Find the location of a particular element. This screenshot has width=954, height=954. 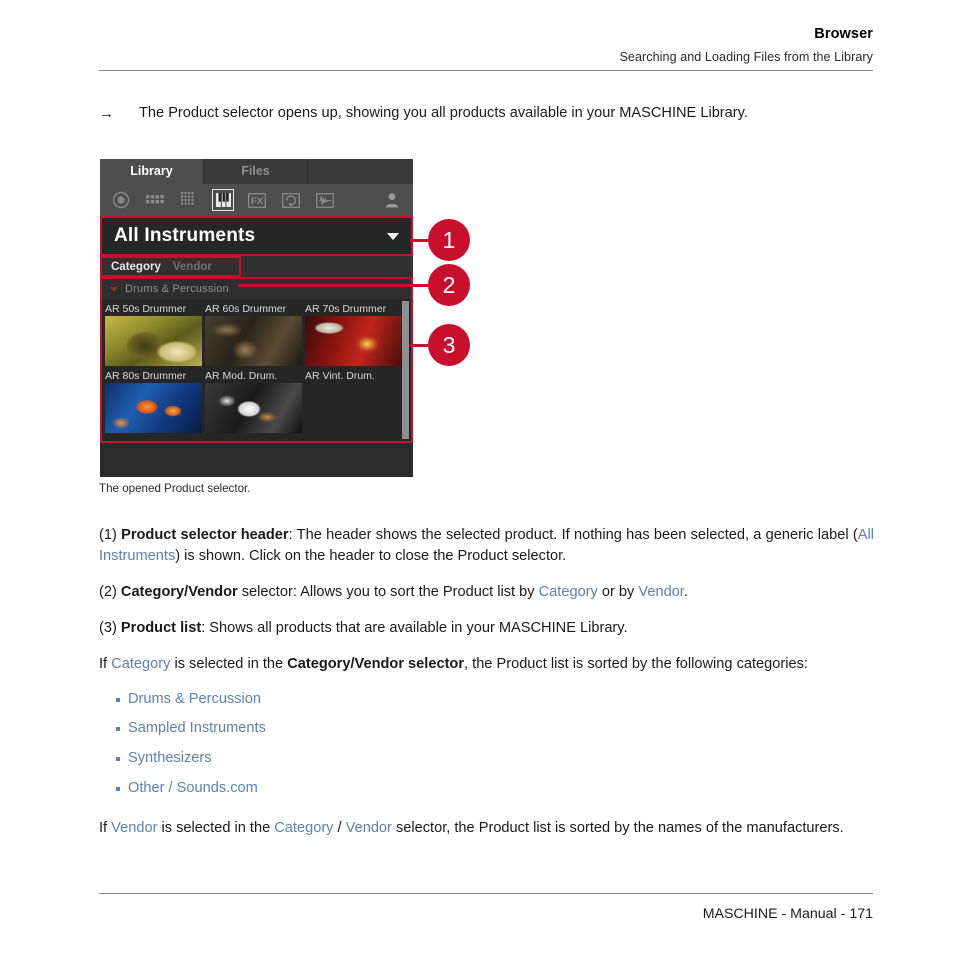

callout-3-number: (3) is located at coordinates (108, 628).